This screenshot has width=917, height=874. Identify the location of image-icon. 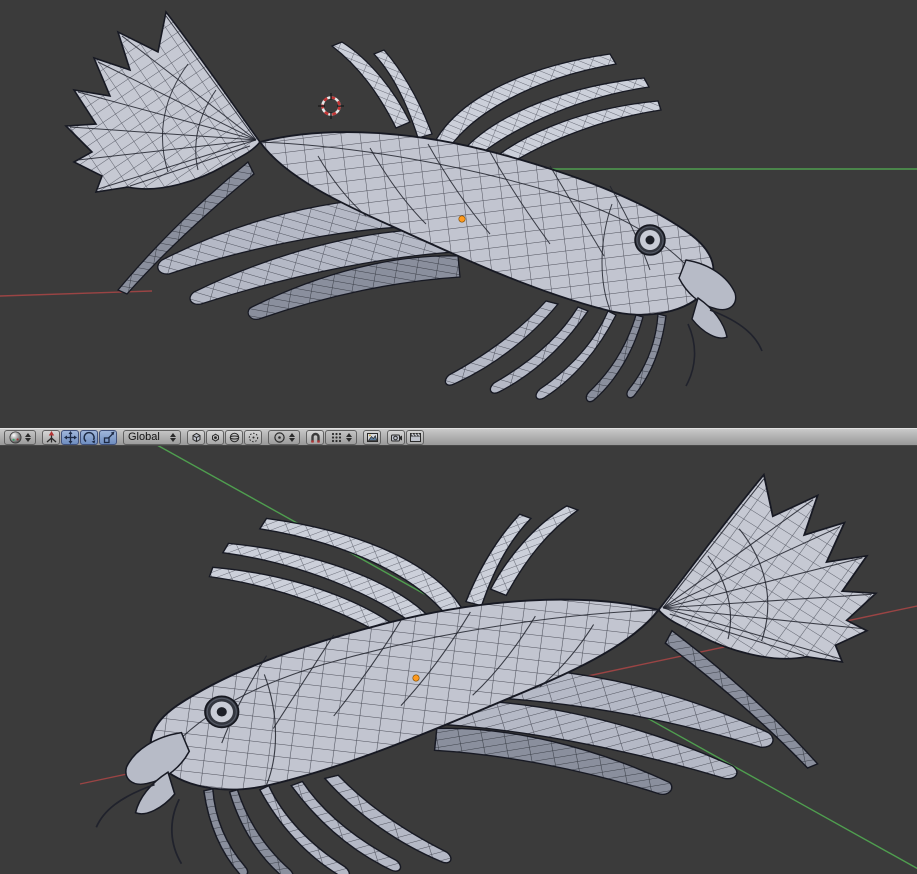
(372, 437).